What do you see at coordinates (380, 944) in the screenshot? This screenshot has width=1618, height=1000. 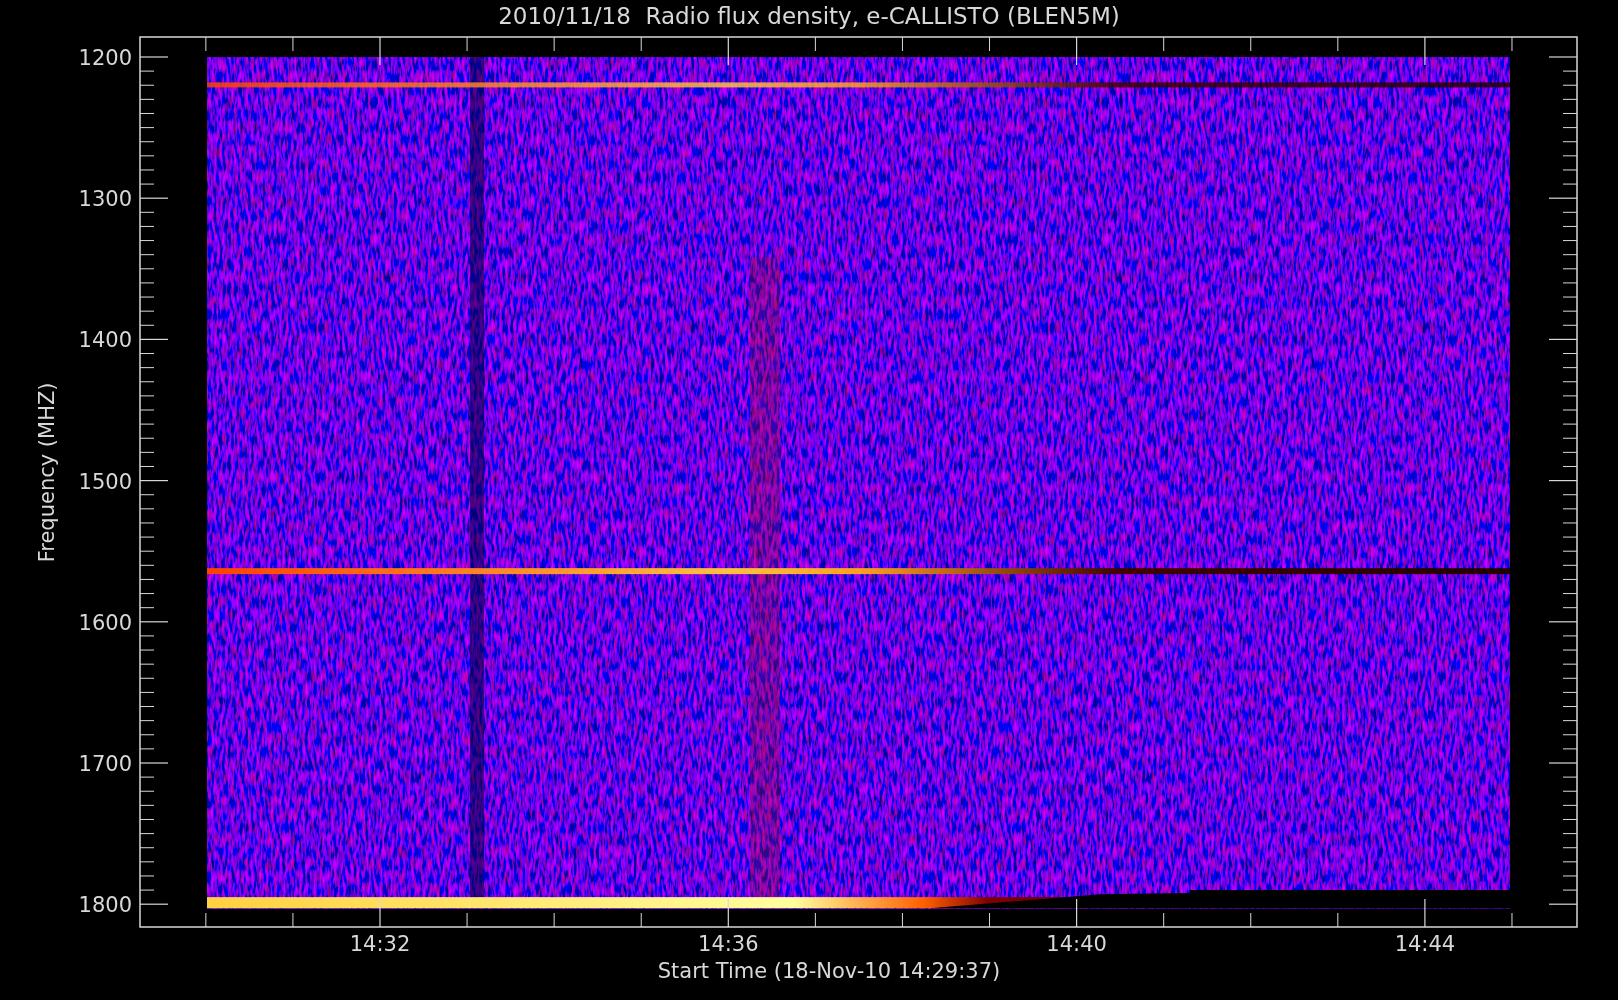 I see `x-tick-label: 14:32` at bounding box center [380, 944].